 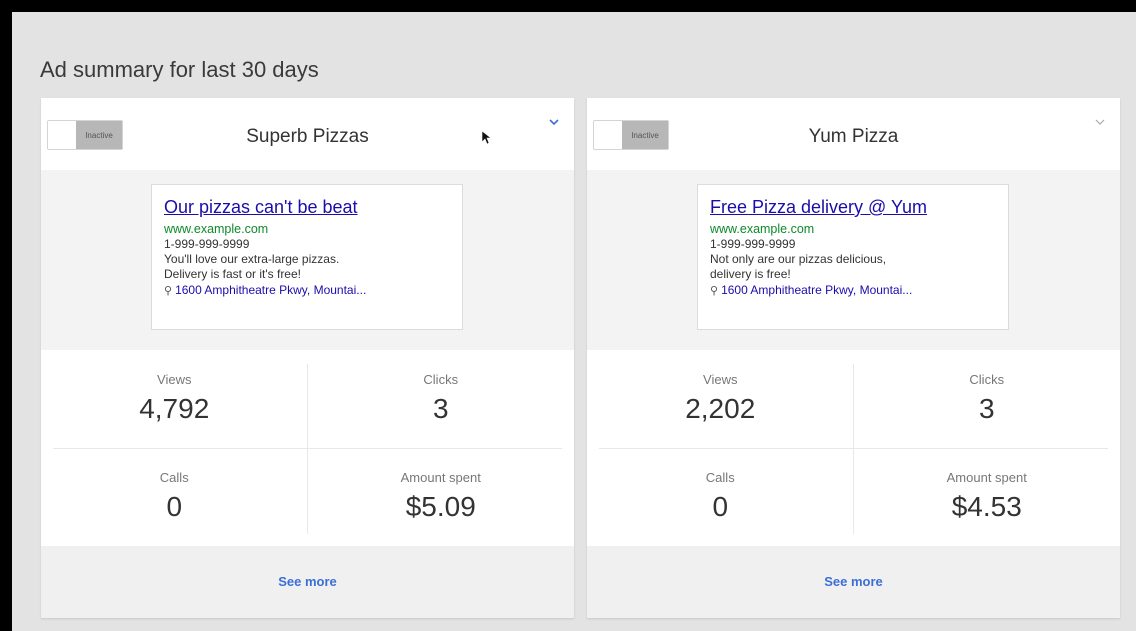 I want to click on card-title: Yum Pizza, so click(x=853, y=136).